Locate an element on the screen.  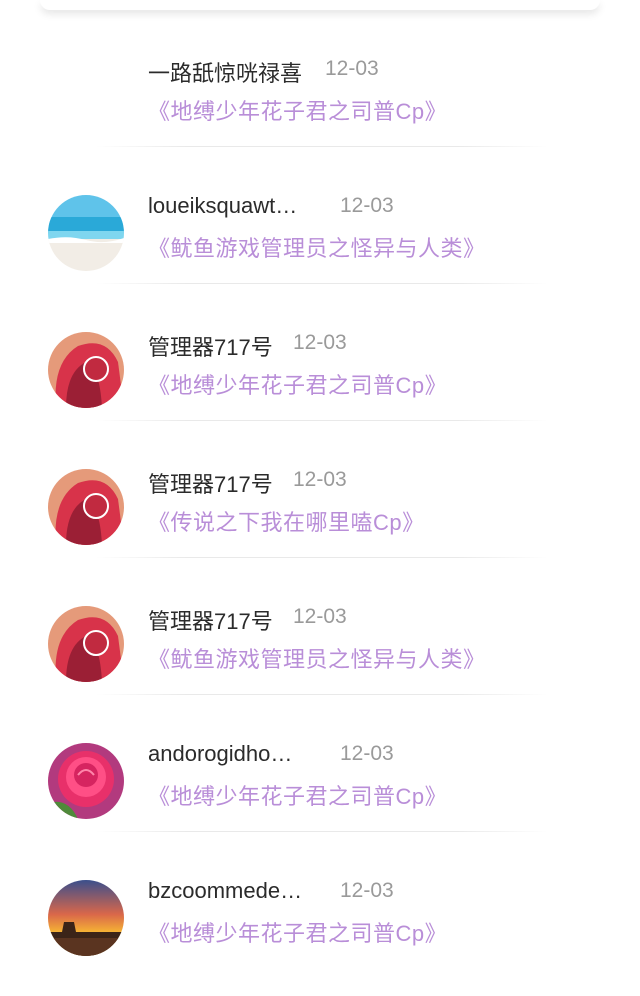
list-item: 管理器717号 12-03 《鱿鱼游戏管理员之怪异与人类》 is located at coordinates (320, 625).